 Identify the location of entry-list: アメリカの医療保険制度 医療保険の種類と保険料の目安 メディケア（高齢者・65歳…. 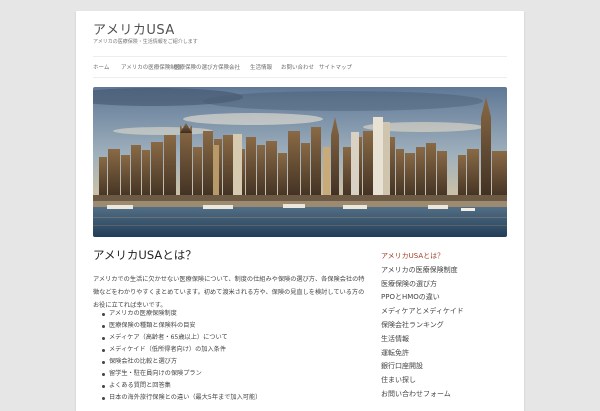
(230, 356).